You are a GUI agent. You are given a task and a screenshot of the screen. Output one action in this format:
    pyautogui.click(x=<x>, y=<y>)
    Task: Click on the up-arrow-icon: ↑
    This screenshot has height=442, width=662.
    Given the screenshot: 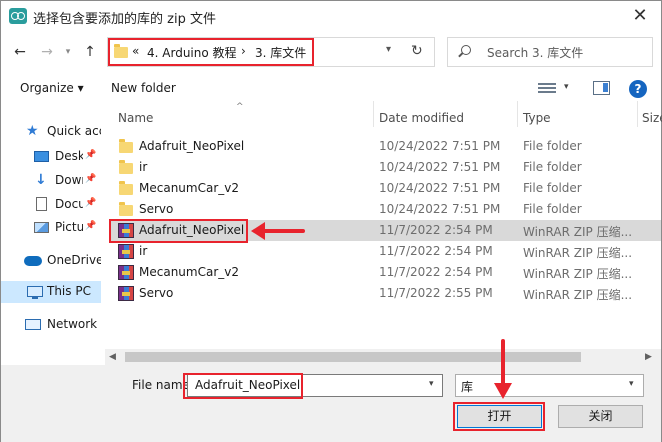 What is the action you would take?
    pyautogui.click(x=90, y=52)
    